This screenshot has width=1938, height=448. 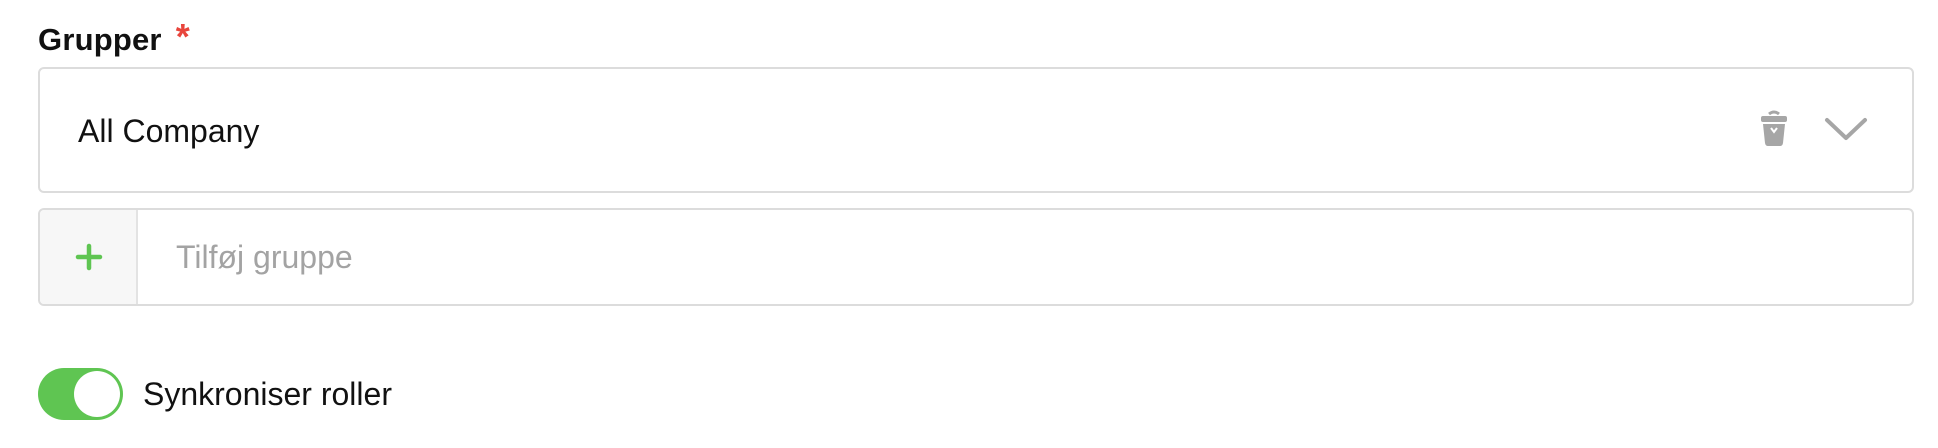 I want to click on remove-group-button, so click(x=1774, y=129).